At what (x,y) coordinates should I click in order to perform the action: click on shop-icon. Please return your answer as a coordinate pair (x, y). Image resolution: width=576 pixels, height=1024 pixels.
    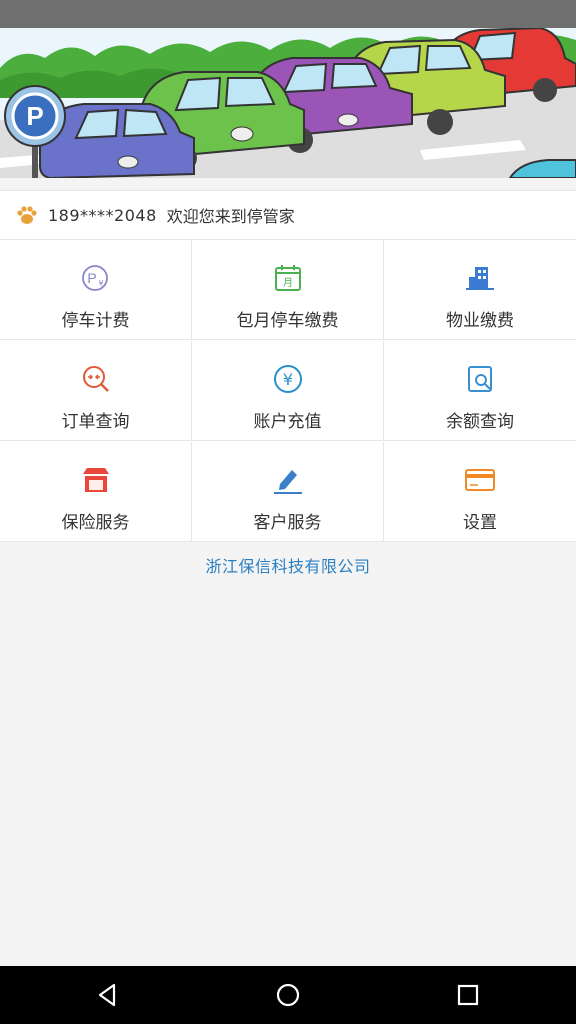
    Looking at the image, I should click on (95, 480).